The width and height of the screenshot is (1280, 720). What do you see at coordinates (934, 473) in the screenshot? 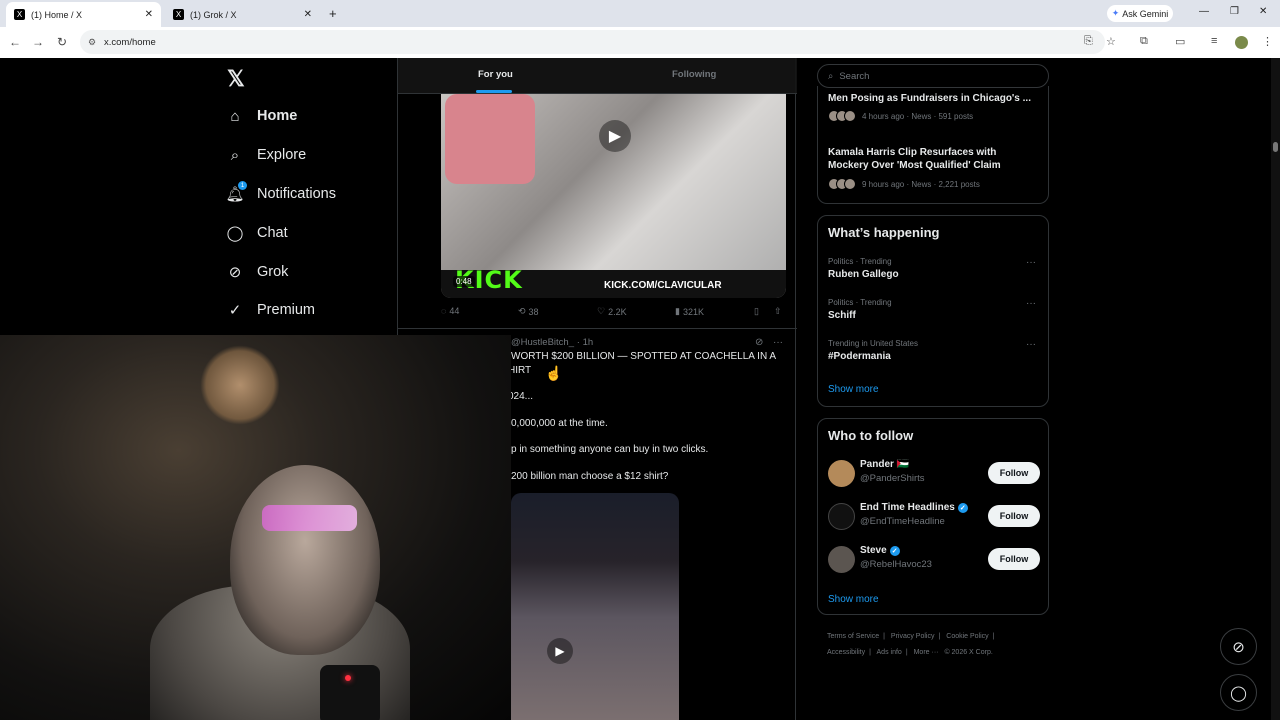
I see `follow-suggestion: Pander 🇵🇸 @PanderShirts Follow` at bounding box center [934, 473].